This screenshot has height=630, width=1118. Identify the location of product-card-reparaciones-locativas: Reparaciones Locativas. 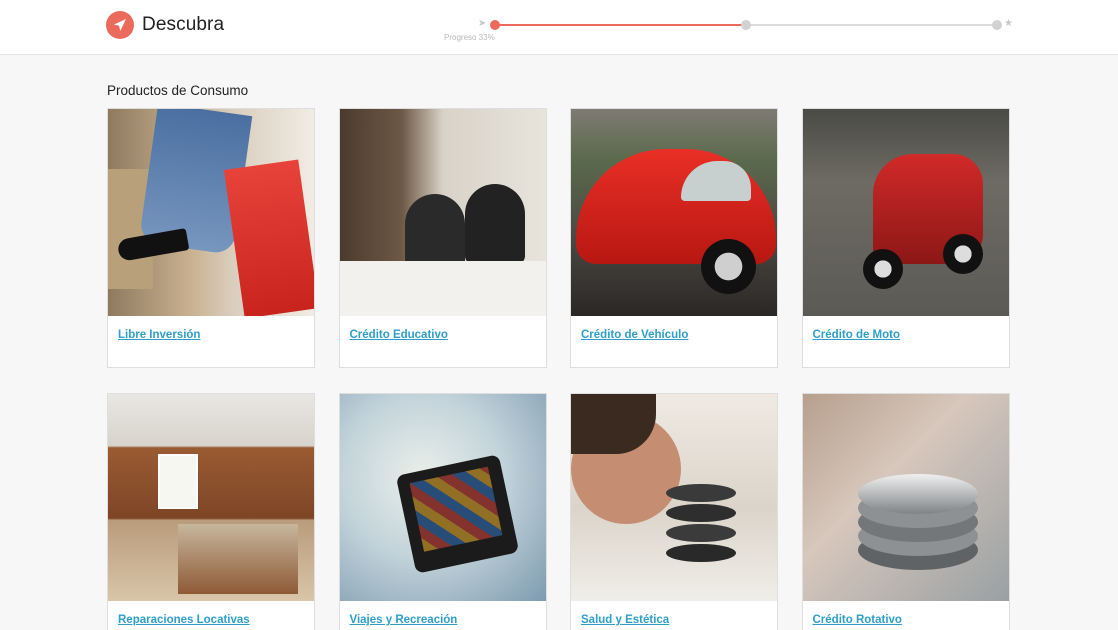
(211, 511).